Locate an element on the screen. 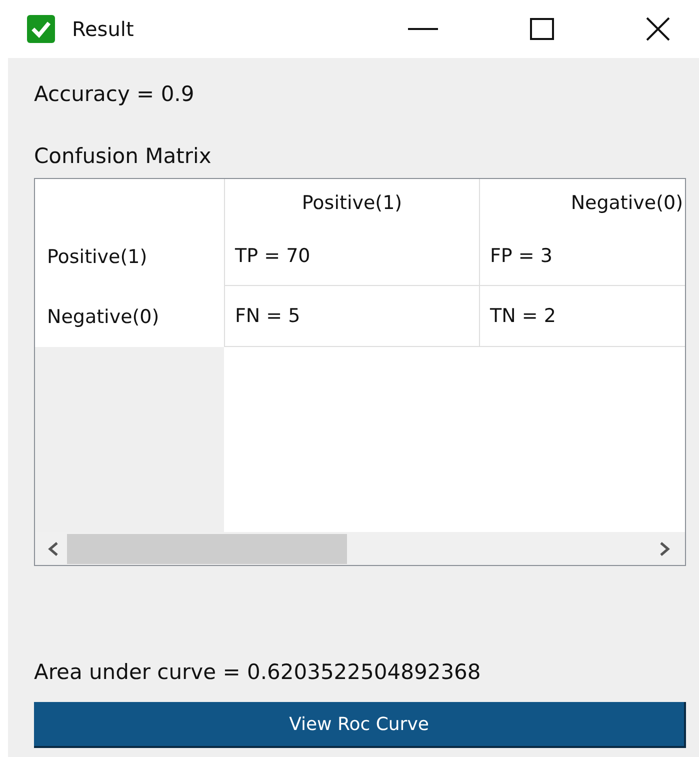 The image size is (699, 757). table-cell: TN = 2 is located at coordinates (582, 316).